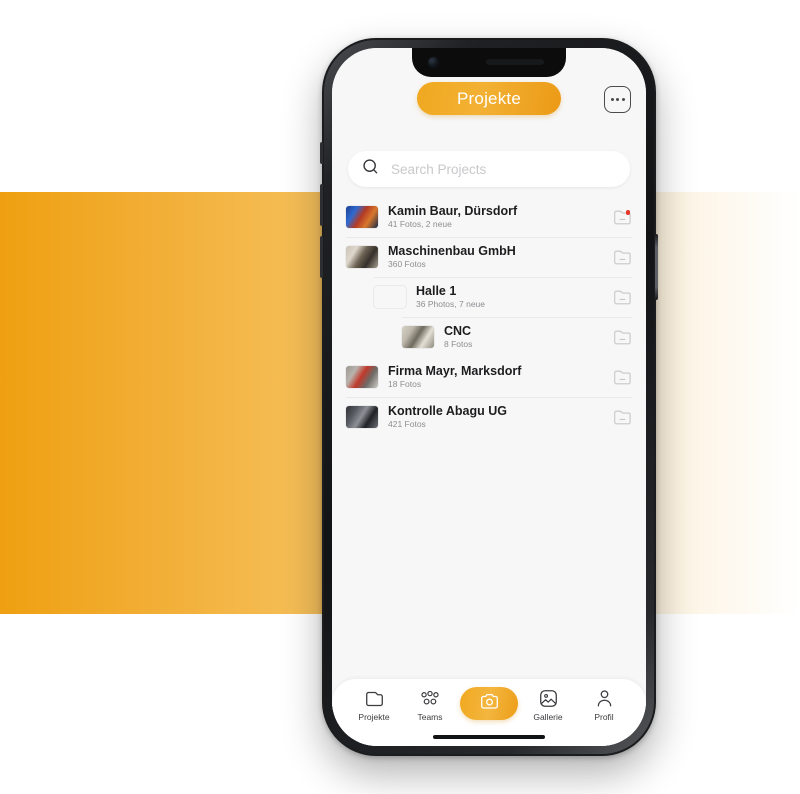 The height and width of the screenshot is (794, 800). I want to click on project-title: Firma Mayr, Marksdorf, so click(455, 371).